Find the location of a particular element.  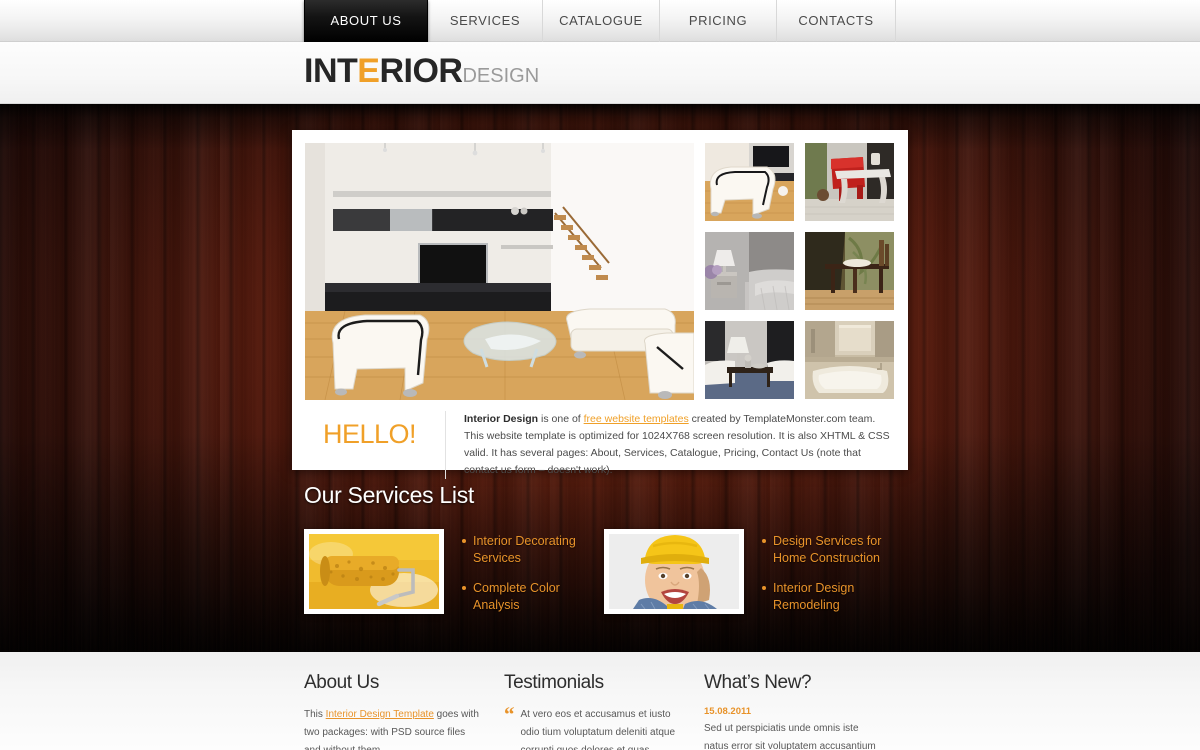

nav-item-label: PRICING is located at coordinates (718, 20).